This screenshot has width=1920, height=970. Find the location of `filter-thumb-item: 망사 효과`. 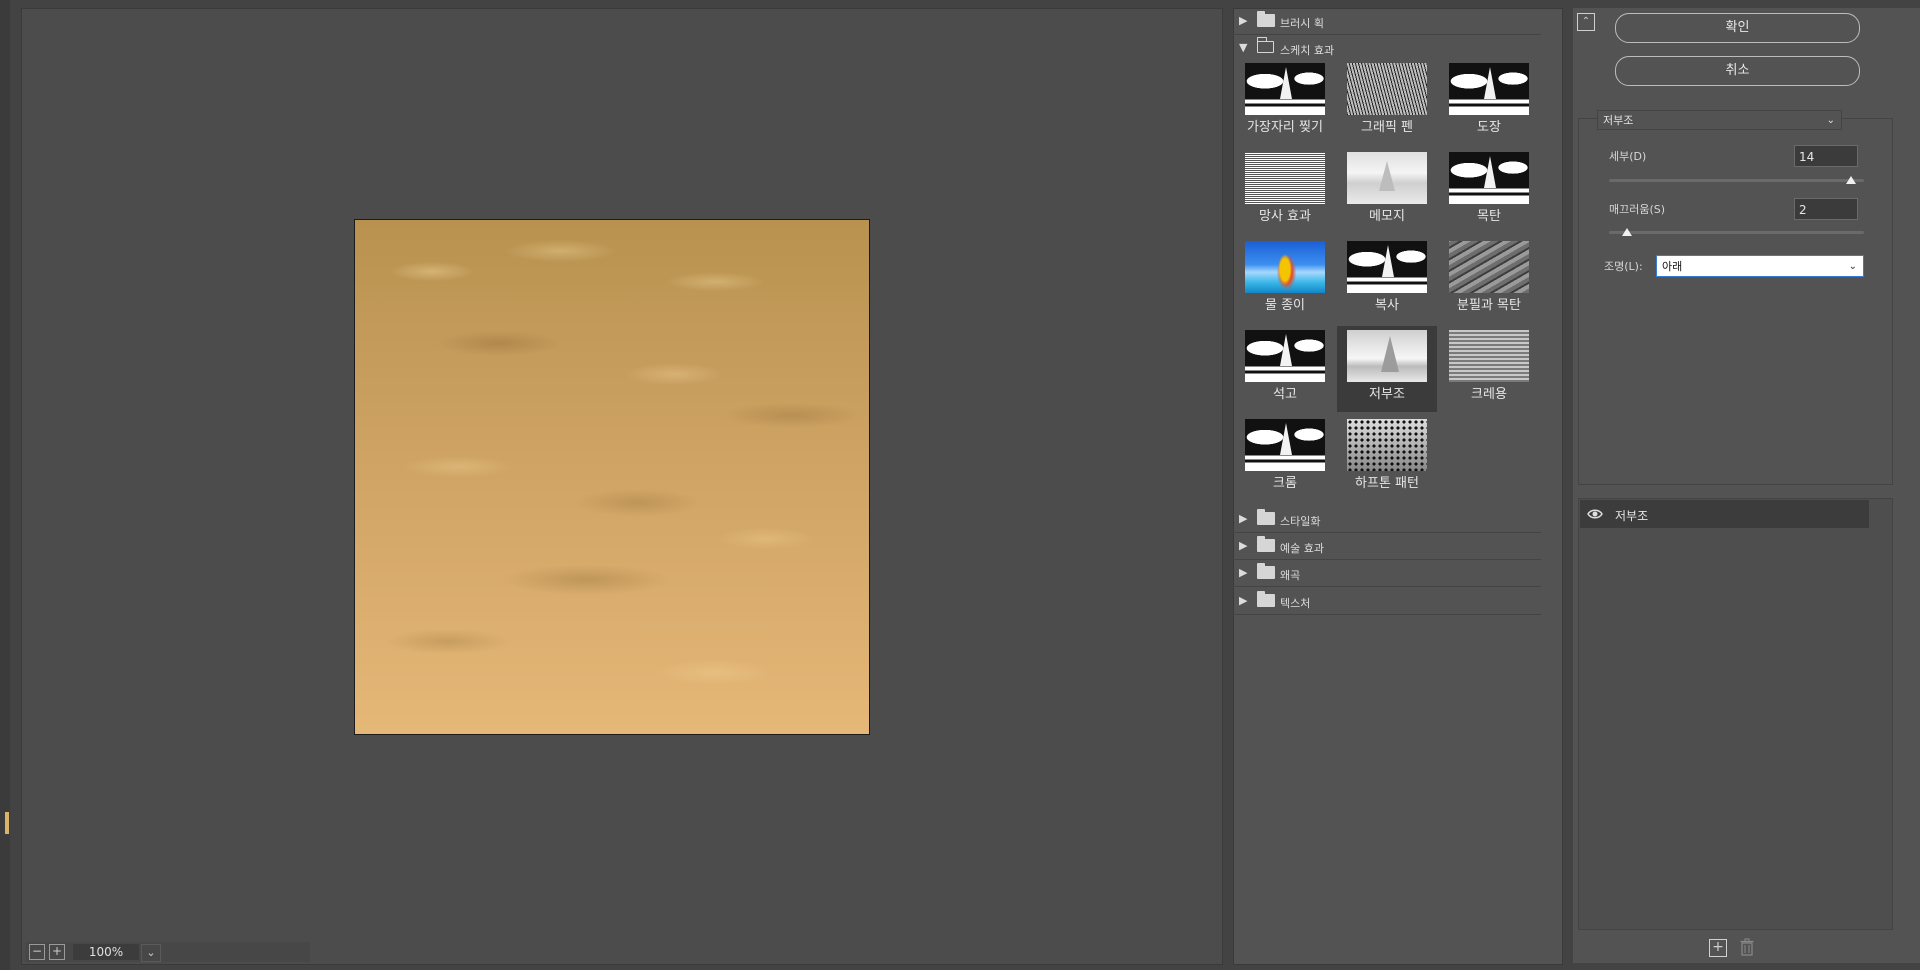

filter-thumb-item: 망사 효과 is located at coordinates (1285, 191).